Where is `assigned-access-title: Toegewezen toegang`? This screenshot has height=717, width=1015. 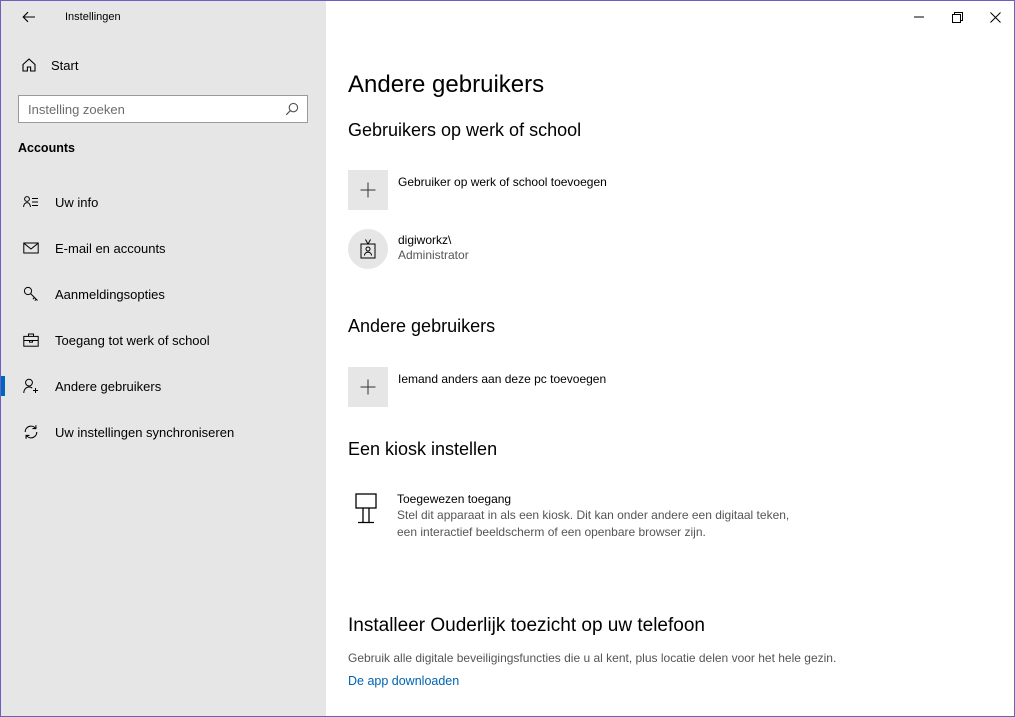 assigned-access-title: Toegewezen toegang is located at coordinates (454, 499).